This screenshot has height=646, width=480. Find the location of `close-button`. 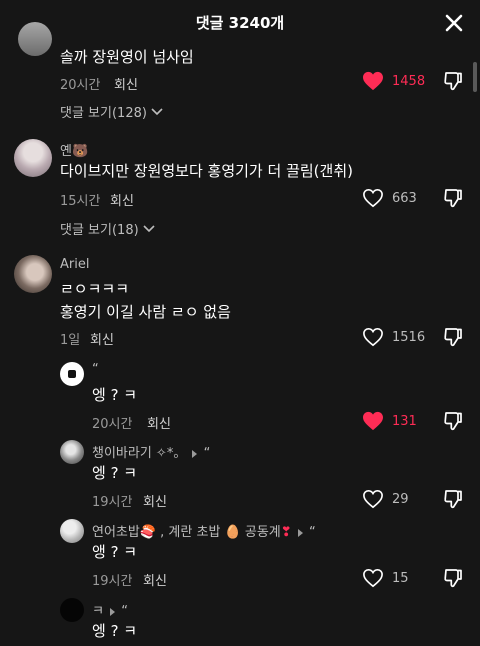

close-button is located at coordinates (454, 23).